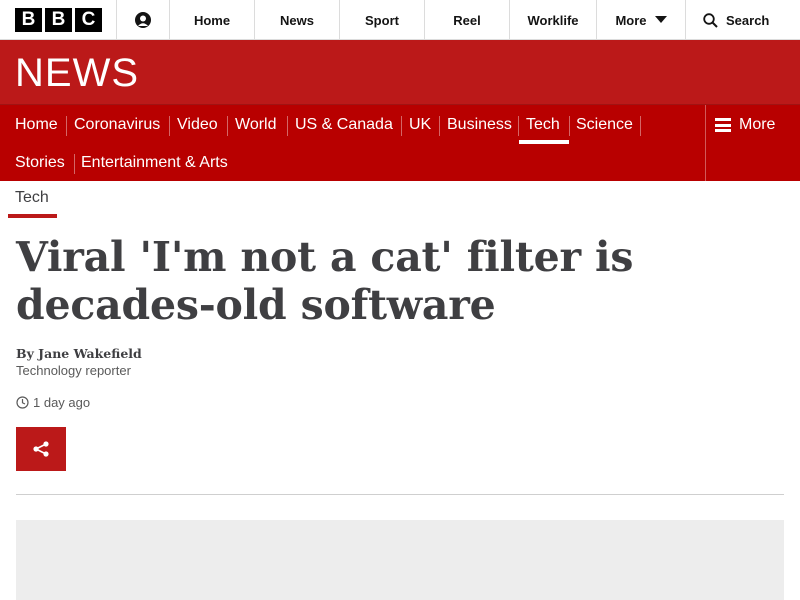  I want to click on account-icon, so click(143, 20).